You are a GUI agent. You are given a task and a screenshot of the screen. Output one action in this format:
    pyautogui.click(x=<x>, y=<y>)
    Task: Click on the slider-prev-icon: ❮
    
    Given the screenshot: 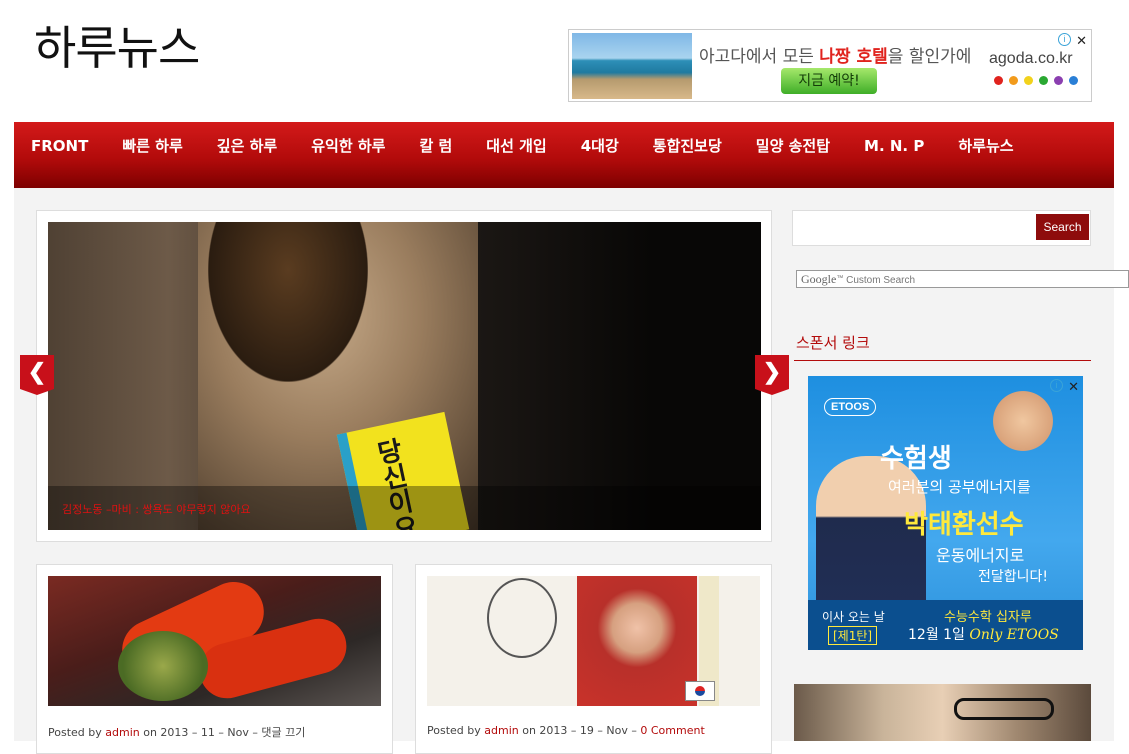 What is the action you would take?
    pyautogui.click(x=37, y=375)
    